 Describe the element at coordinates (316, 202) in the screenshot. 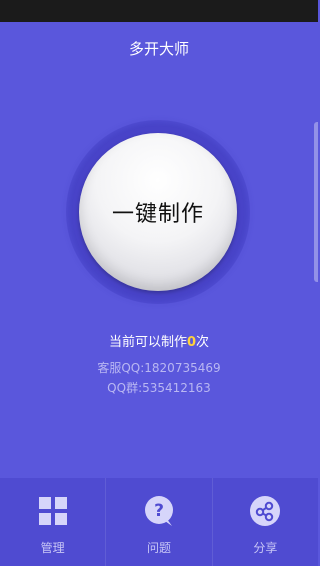

I see `side-drawer-handle` at that location.